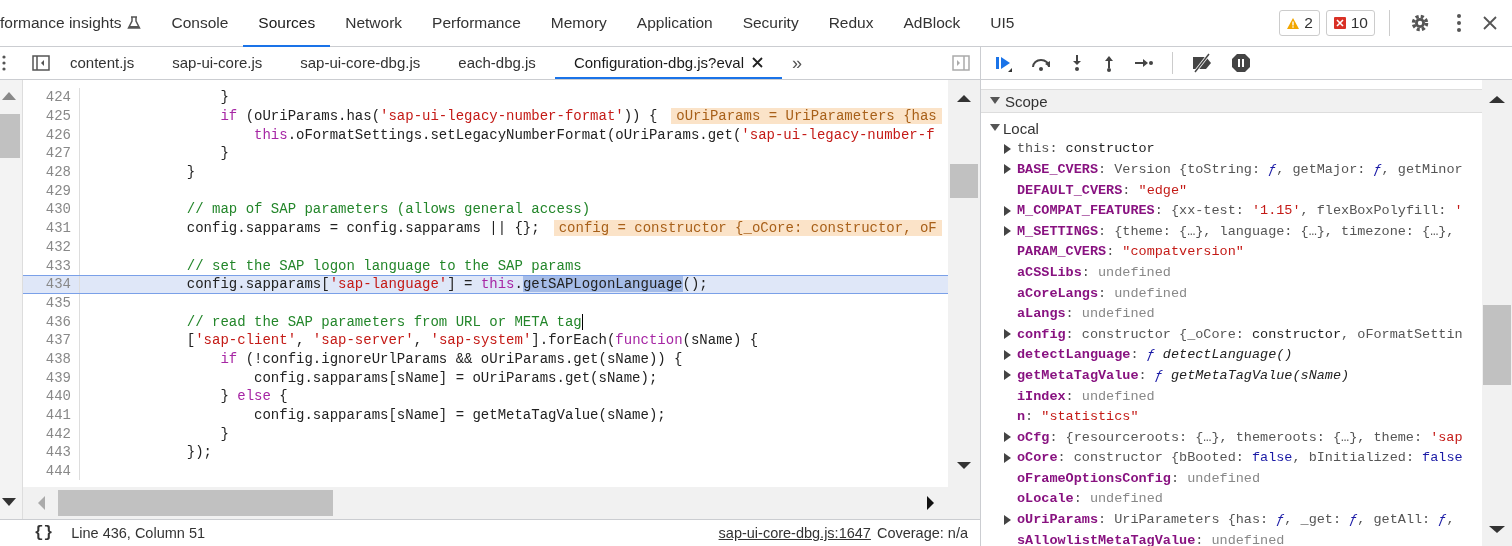 The height and width of the screenshot is (546, 1512). I want to click on resume-icon, so click(1004, 63).